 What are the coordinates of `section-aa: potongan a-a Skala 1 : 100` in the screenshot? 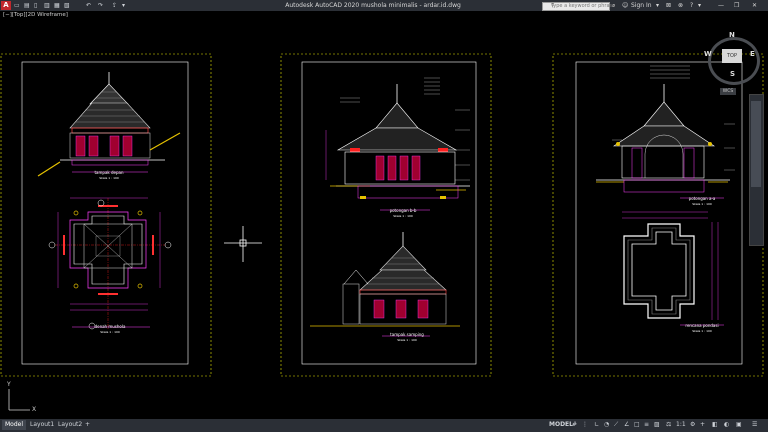 It's located at (665, 135).